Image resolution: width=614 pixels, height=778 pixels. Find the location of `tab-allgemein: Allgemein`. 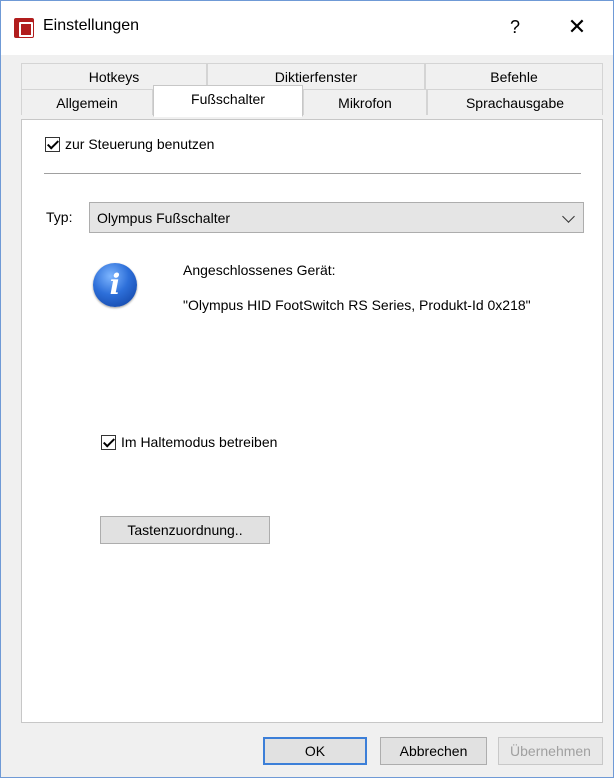

tab-allgemein: Allgemein is located at coordinates (87, 102).